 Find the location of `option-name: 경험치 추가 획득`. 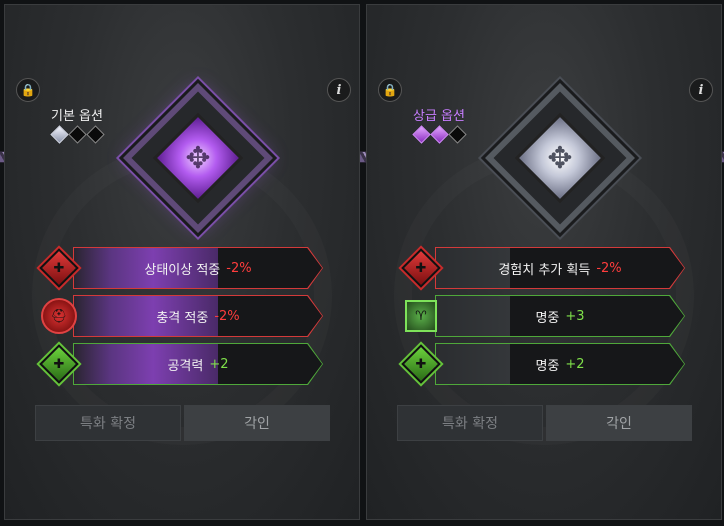

option-name: 경험치 추가 획득 is located at coordinates (544, 270).